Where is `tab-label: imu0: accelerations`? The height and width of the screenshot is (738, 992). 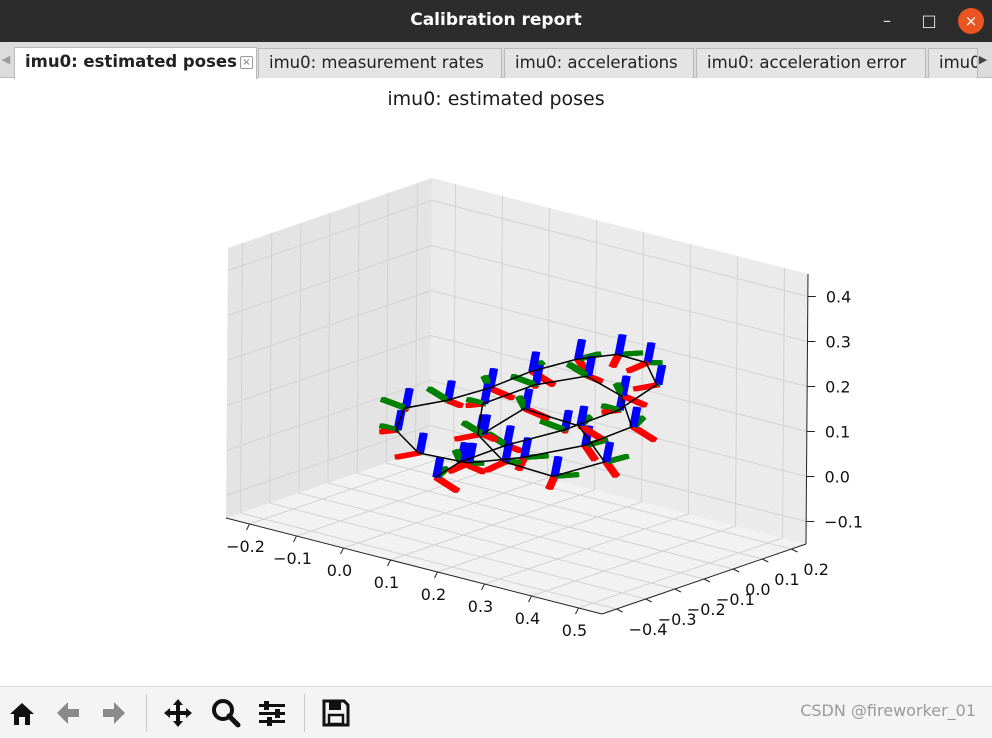 tab-label: imu0: accelerations is located at coordinates (596, 62).